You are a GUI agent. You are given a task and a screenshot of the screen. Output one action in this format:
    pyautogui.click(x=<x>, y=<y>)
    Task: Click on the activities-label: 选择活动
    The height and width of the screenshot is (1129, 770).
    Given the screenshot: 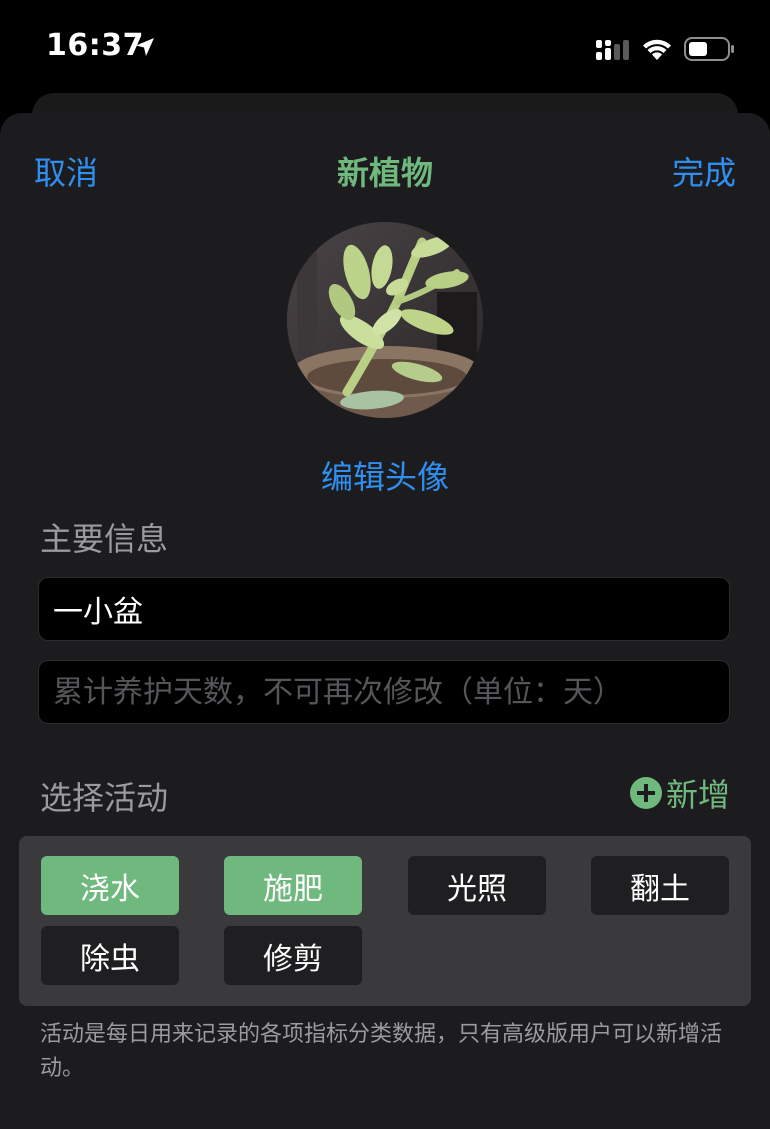 What is the action you would take?
    pyautogui.click(x=104, y=798)
    